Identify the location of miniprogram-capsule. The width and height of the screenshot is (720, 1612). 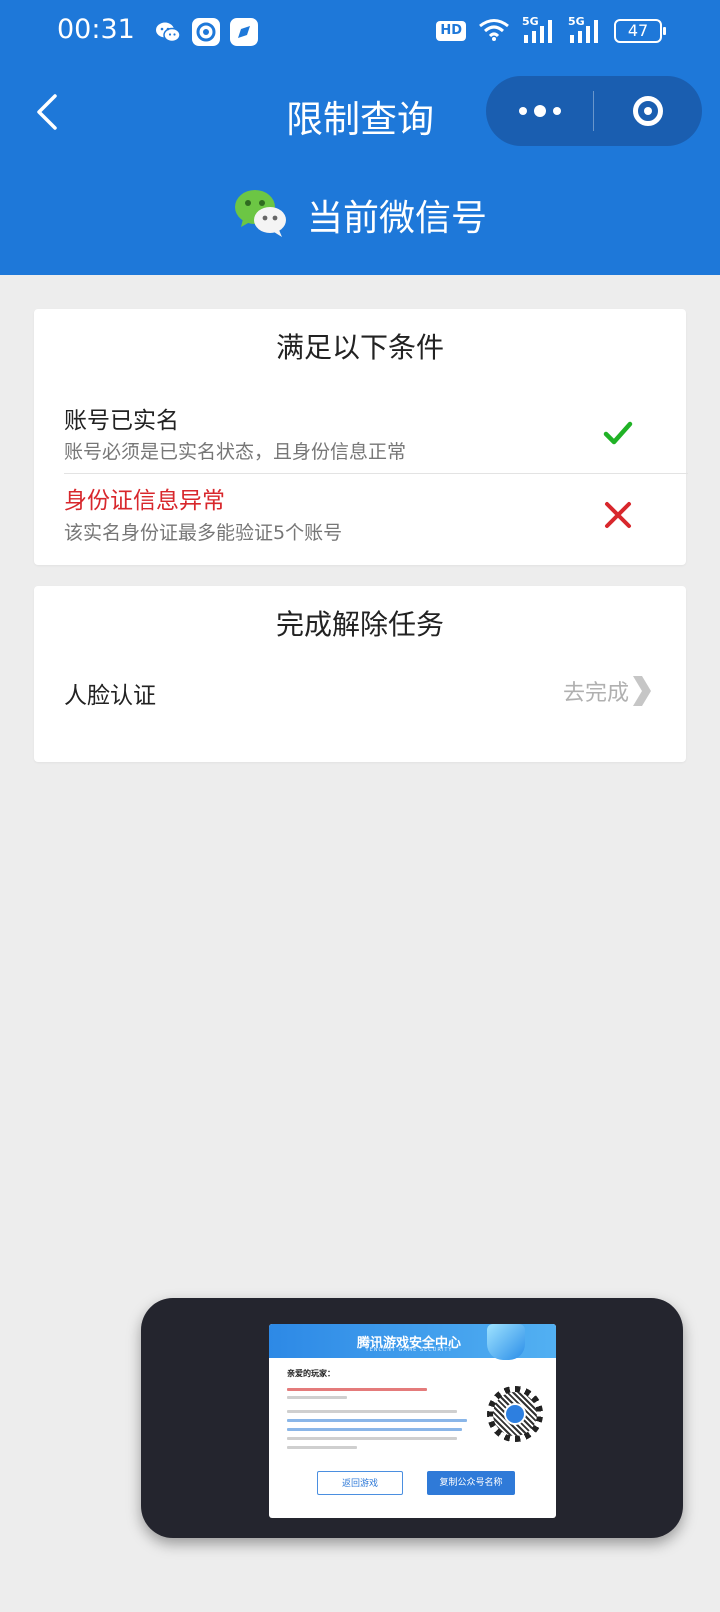
(594, 111).